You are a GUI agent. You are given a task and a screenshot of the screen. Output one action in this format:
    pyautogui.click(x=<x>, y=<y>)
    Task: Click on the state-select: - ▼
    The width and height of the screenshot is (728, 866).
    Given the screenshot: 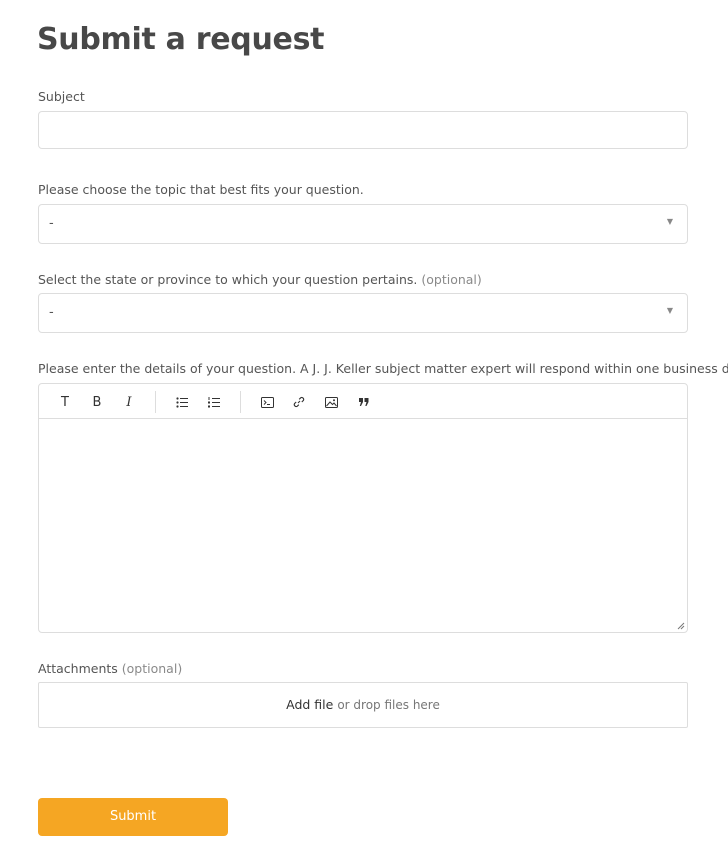 What is the action you would take?
    pyautogui.click(x=363, y=313)
    